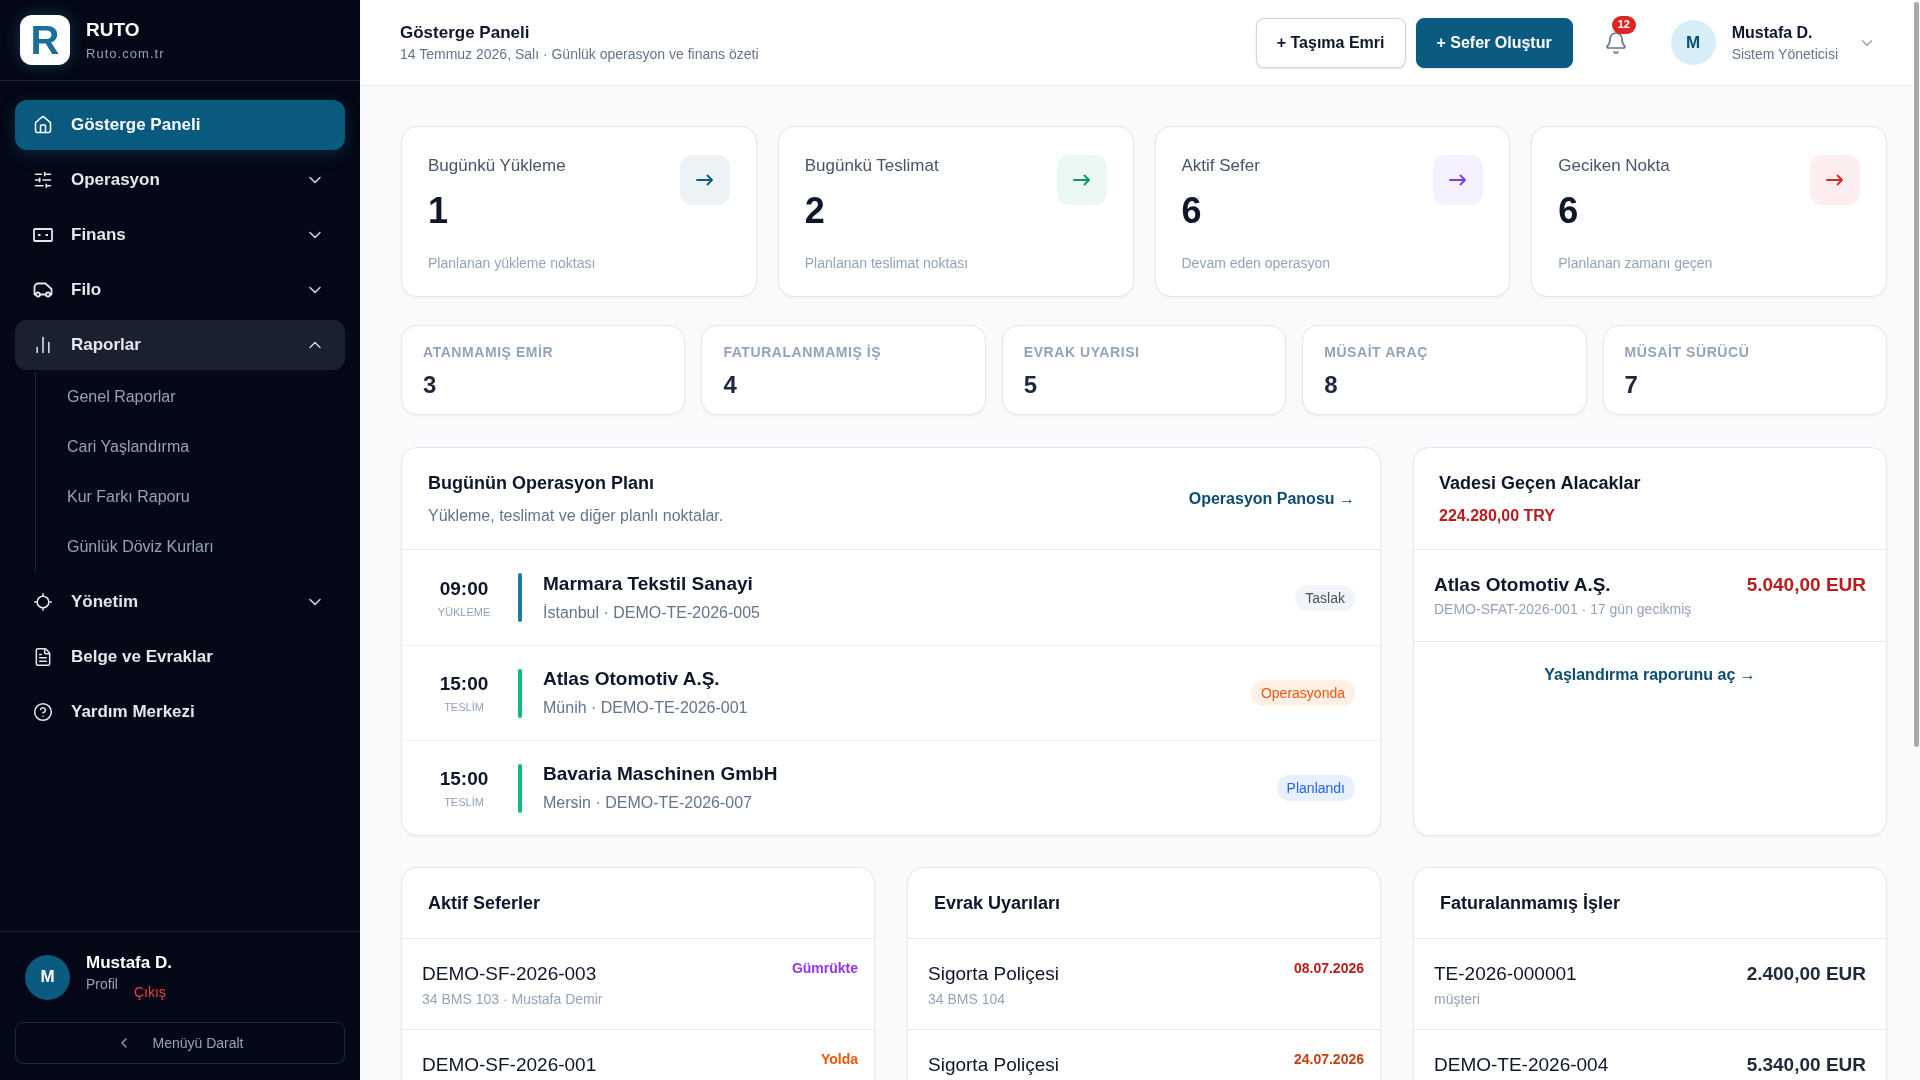  Describe the element at coordinates (43, 125) in the screenshot. I see `home-icon` at that location.